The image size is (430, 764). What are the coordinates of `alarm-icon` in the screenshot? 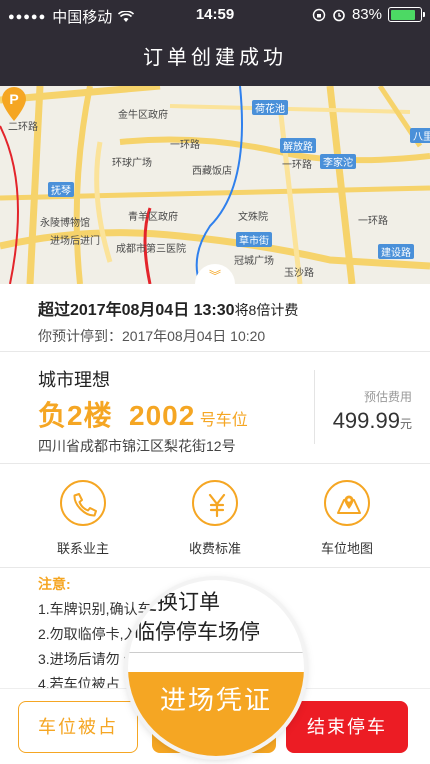 It's located at (339, 15).